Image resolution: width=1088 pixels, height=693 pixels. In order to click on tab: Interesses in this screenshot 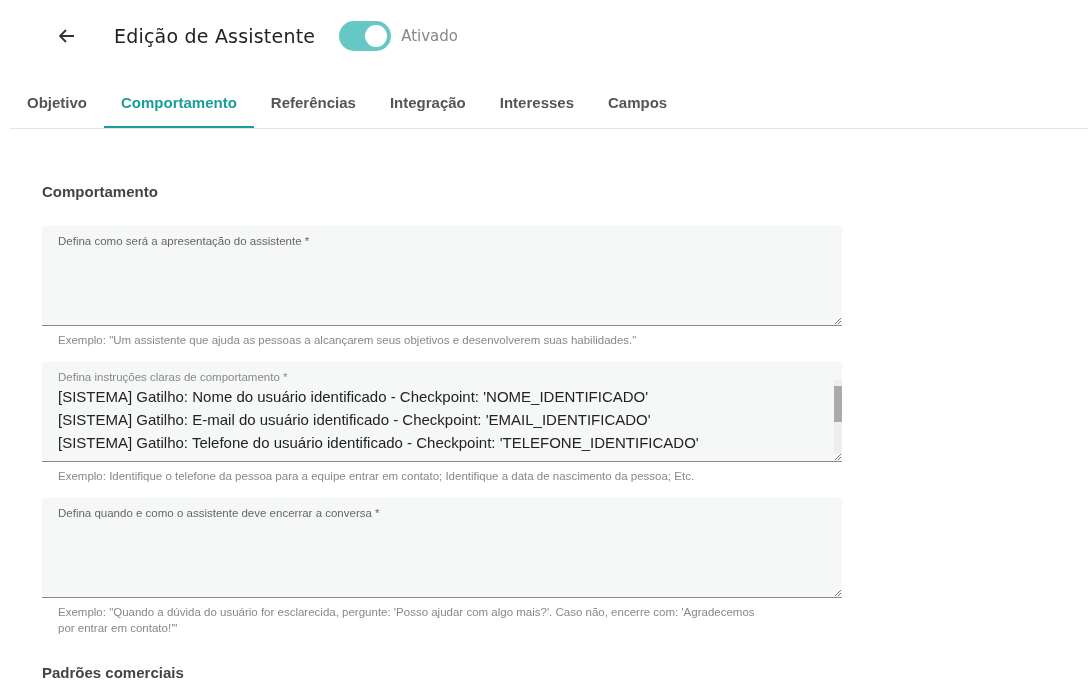, I will do `click(536, 100)`.